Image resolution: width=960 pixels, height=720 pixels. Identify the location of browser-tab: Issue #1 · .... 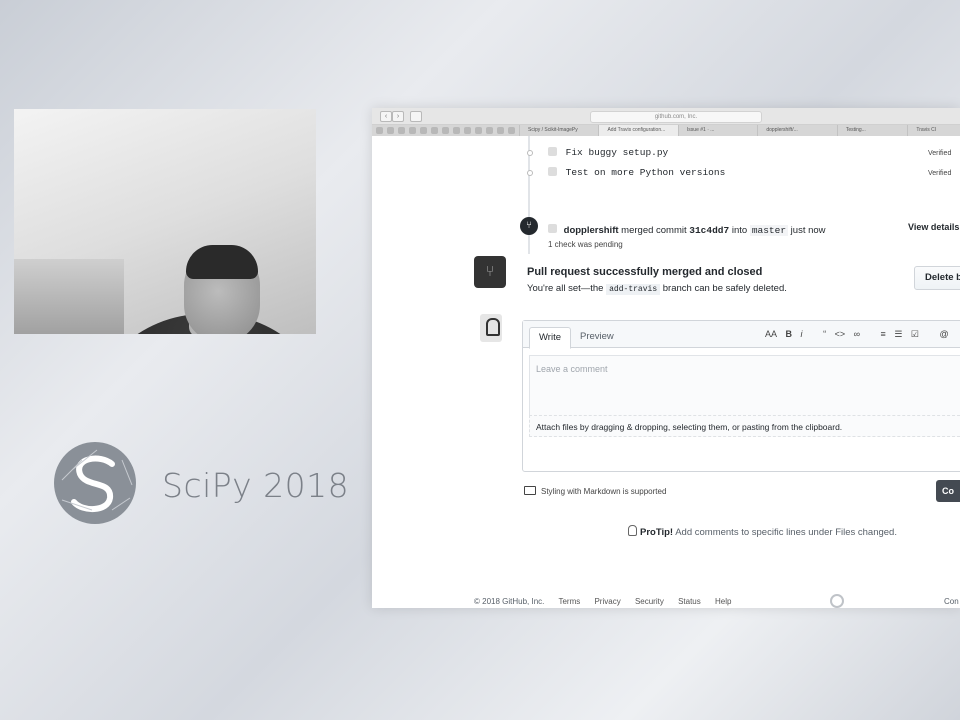
(717, 130).